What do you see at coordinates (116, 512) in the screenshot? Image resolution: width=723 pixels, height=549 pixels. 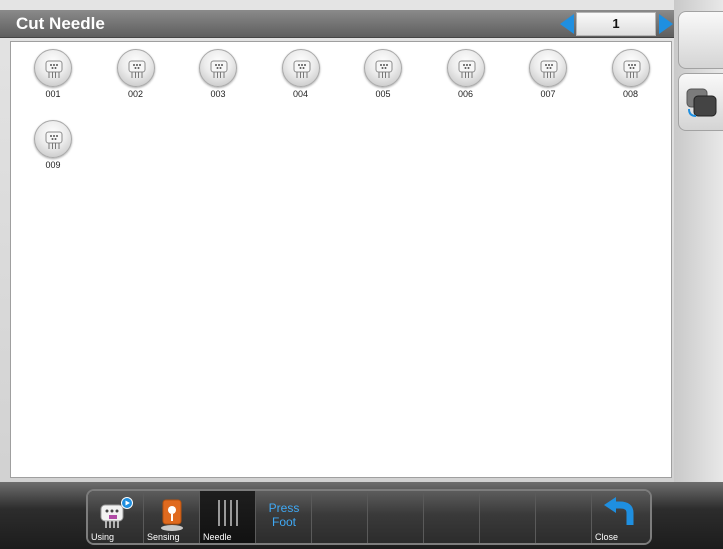 I see `embroidery-unit-icon` at bounding box center [116, 512].